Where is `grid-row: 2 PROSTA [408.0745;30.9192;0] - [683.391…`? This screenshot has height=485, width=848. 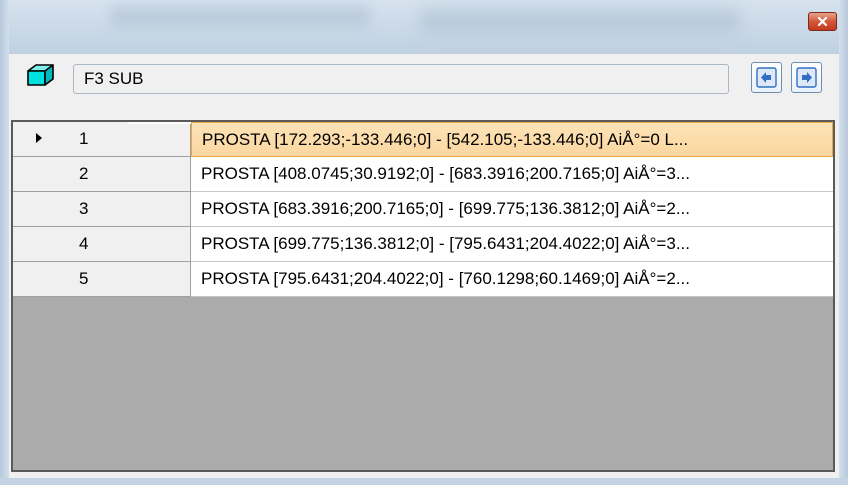
grid-row: 2 PROSTA [408.0745;30.9192;0] - [683.391… is located at coordinates (423, 174).